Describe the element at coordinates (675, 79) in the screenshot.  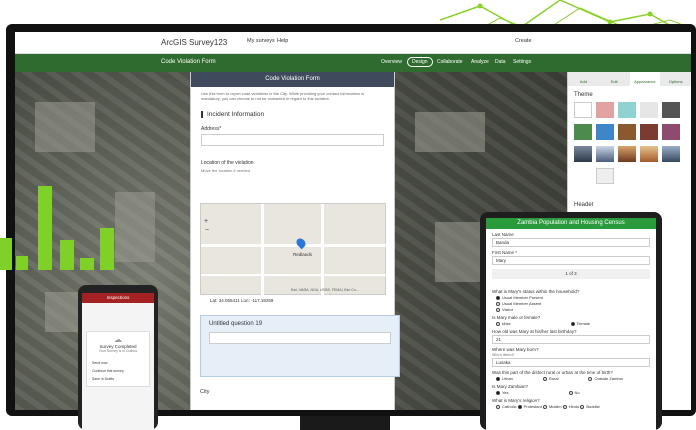
I see `panel-tab-options: Options` at that location.